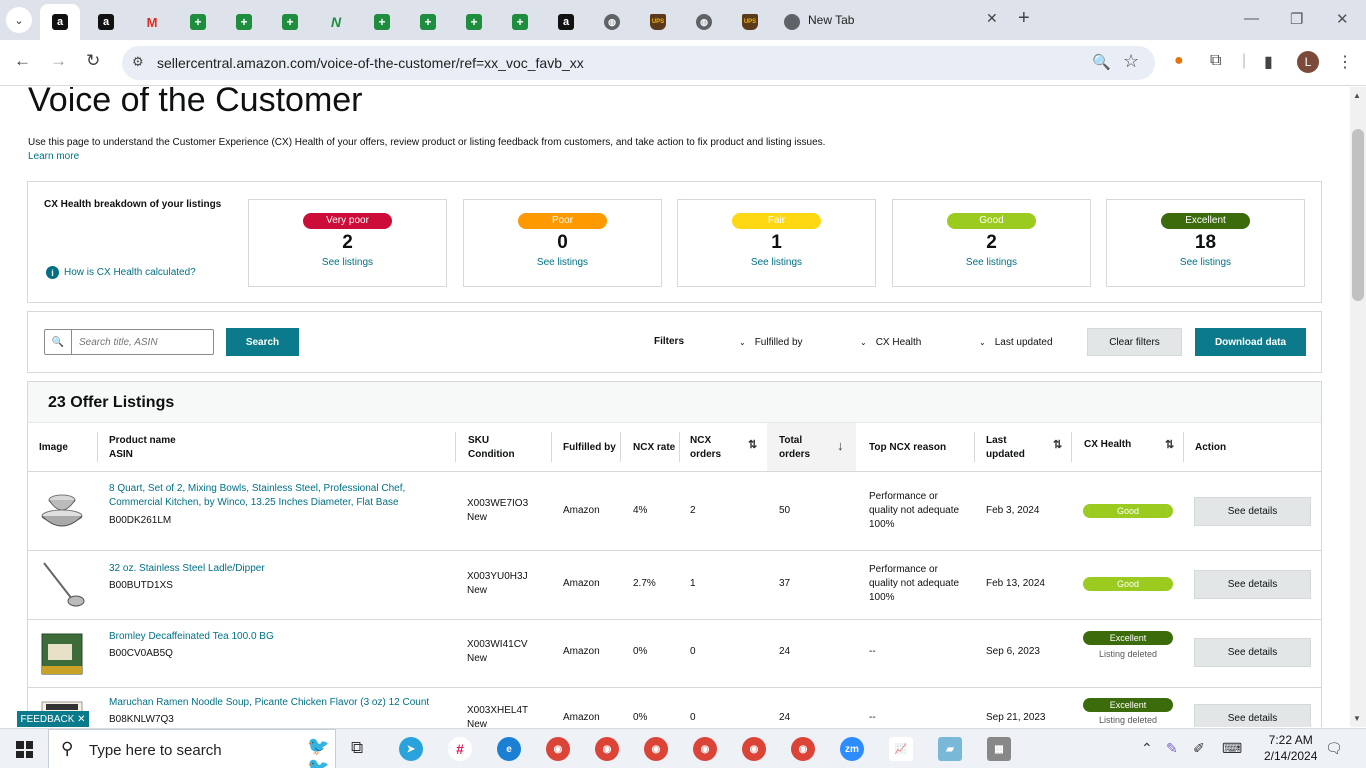 The height and width of the screenshot is (768, 1366). Describe the element at coordinates (1290, 748) in the screenshot. I see `taskbar-clock: 7:22 AM 2/14/2024` at that location.